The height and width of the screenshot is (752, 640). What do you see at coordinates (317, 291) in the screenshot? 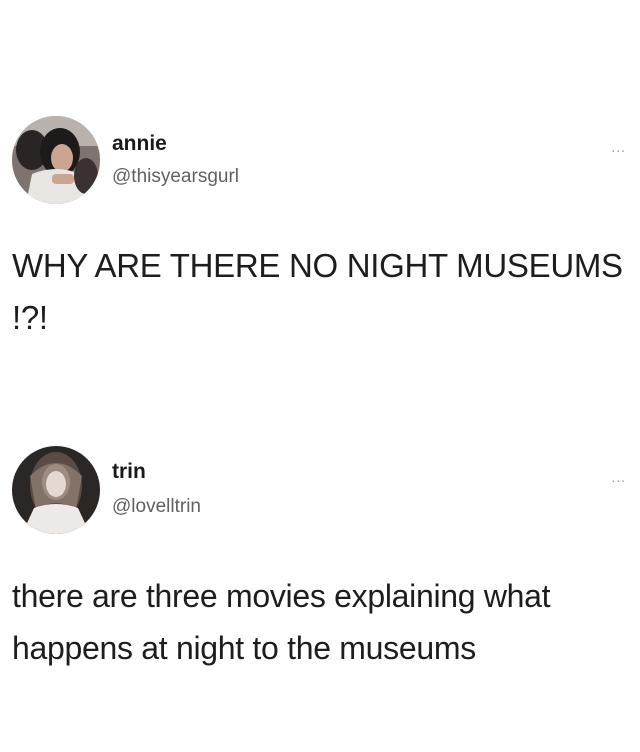
I see `tweet-text: WHY ARE THERE NO NIGHT MUSEUMS !?!` at bounding box center [317, 291].